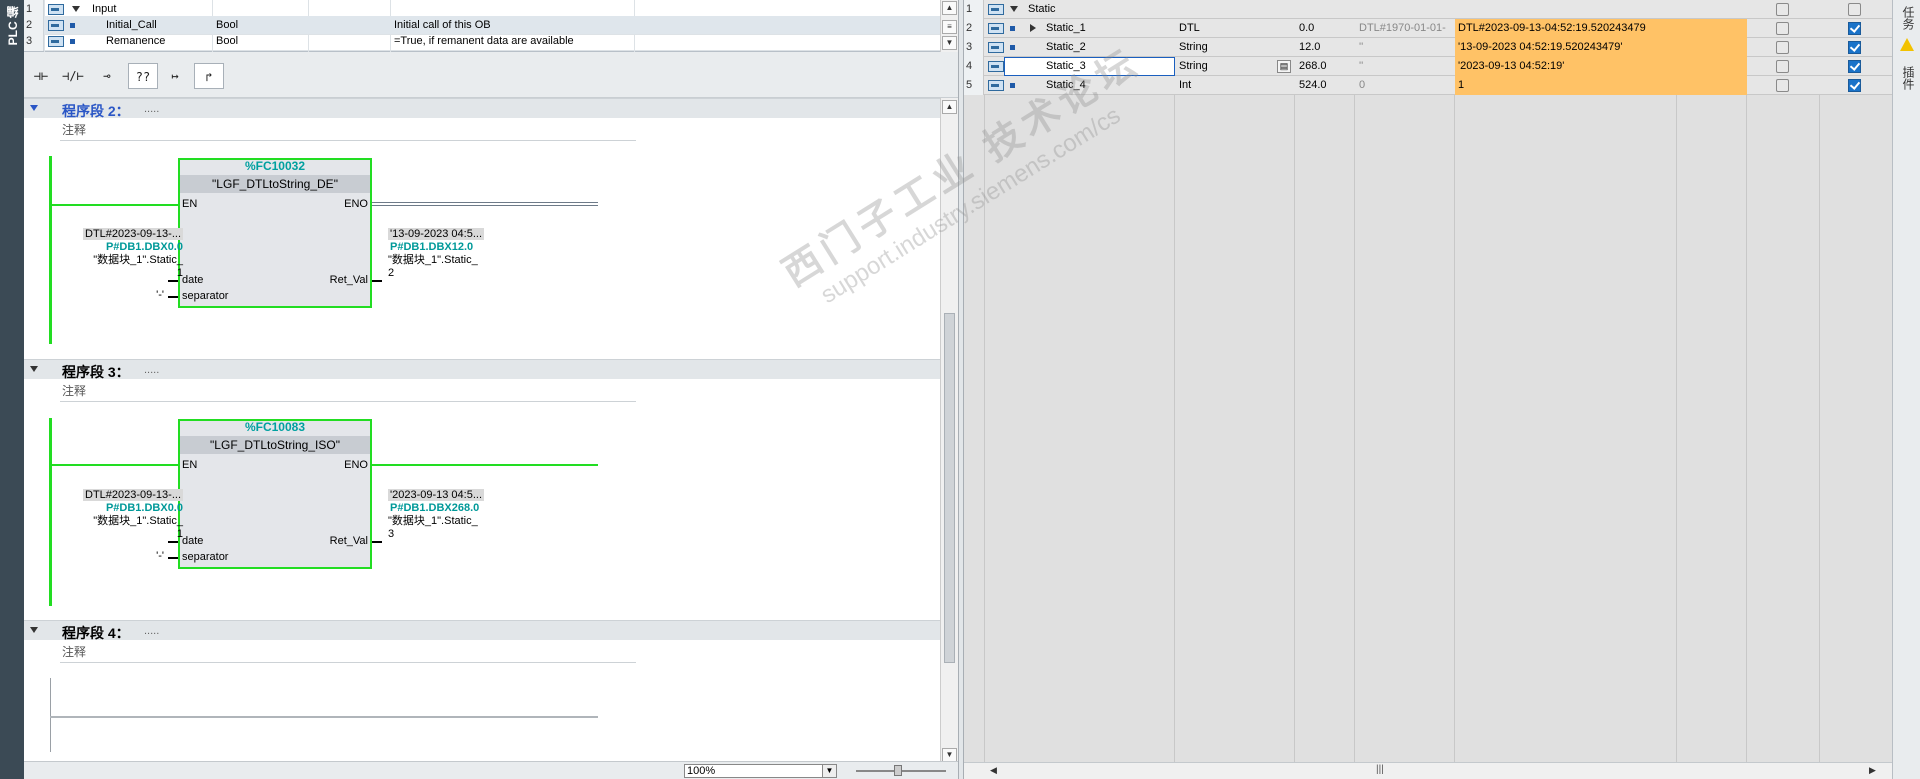 The image size is (1920, 779). What do you see at coordinates (73, 76) in the screenshot?
I see `nc-contact-button: ⊣/⊢` at bounding box center [73, 76].